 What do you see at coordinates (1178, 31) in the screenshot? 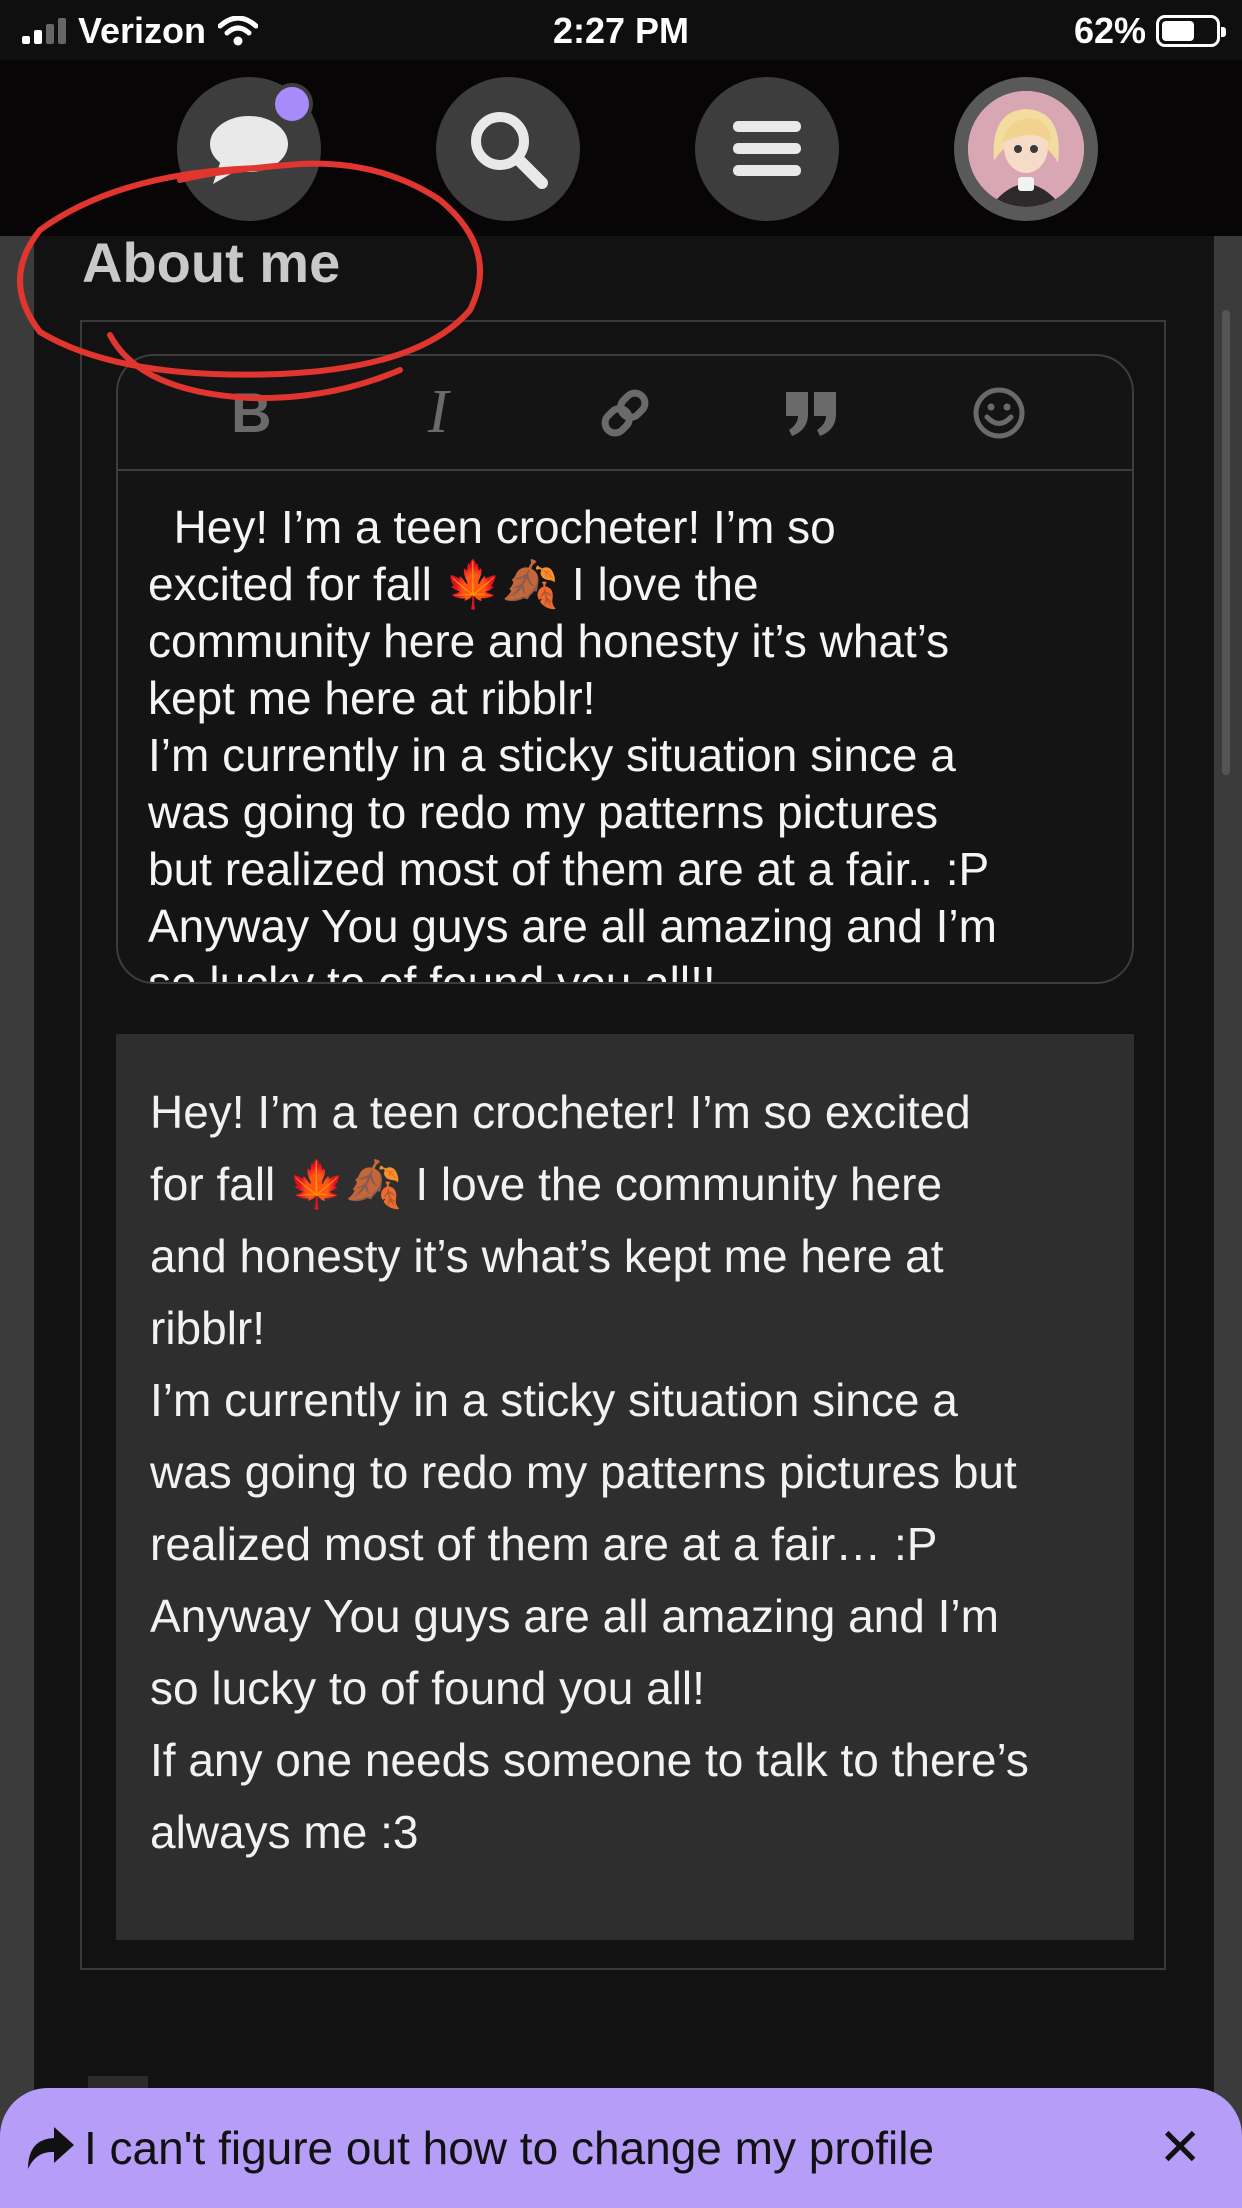
I see `battery-level-fill` at bounding box center [1178, 31].